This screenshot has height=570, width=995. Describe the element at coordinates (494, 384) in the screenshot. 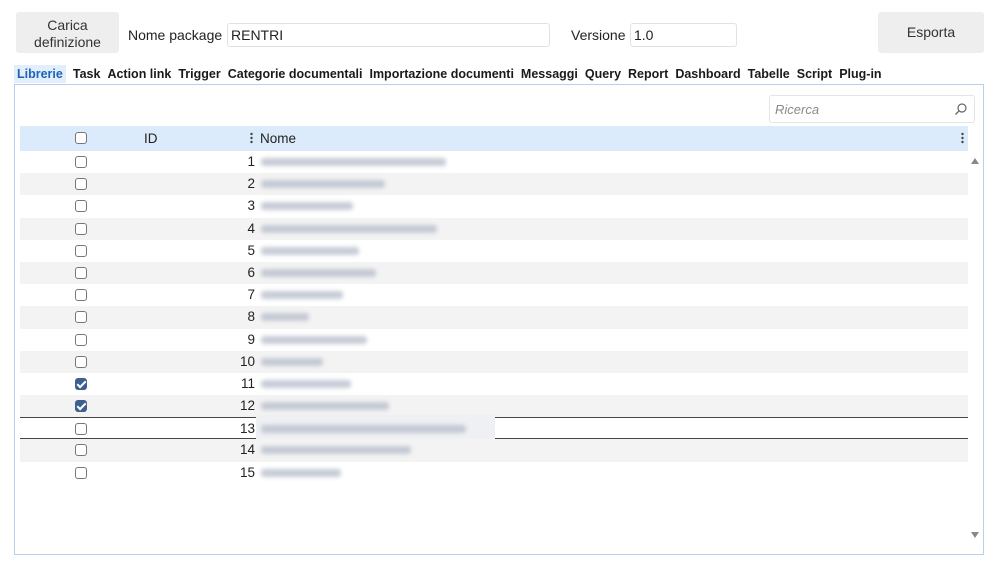

I see `table-row: 11` at that location.